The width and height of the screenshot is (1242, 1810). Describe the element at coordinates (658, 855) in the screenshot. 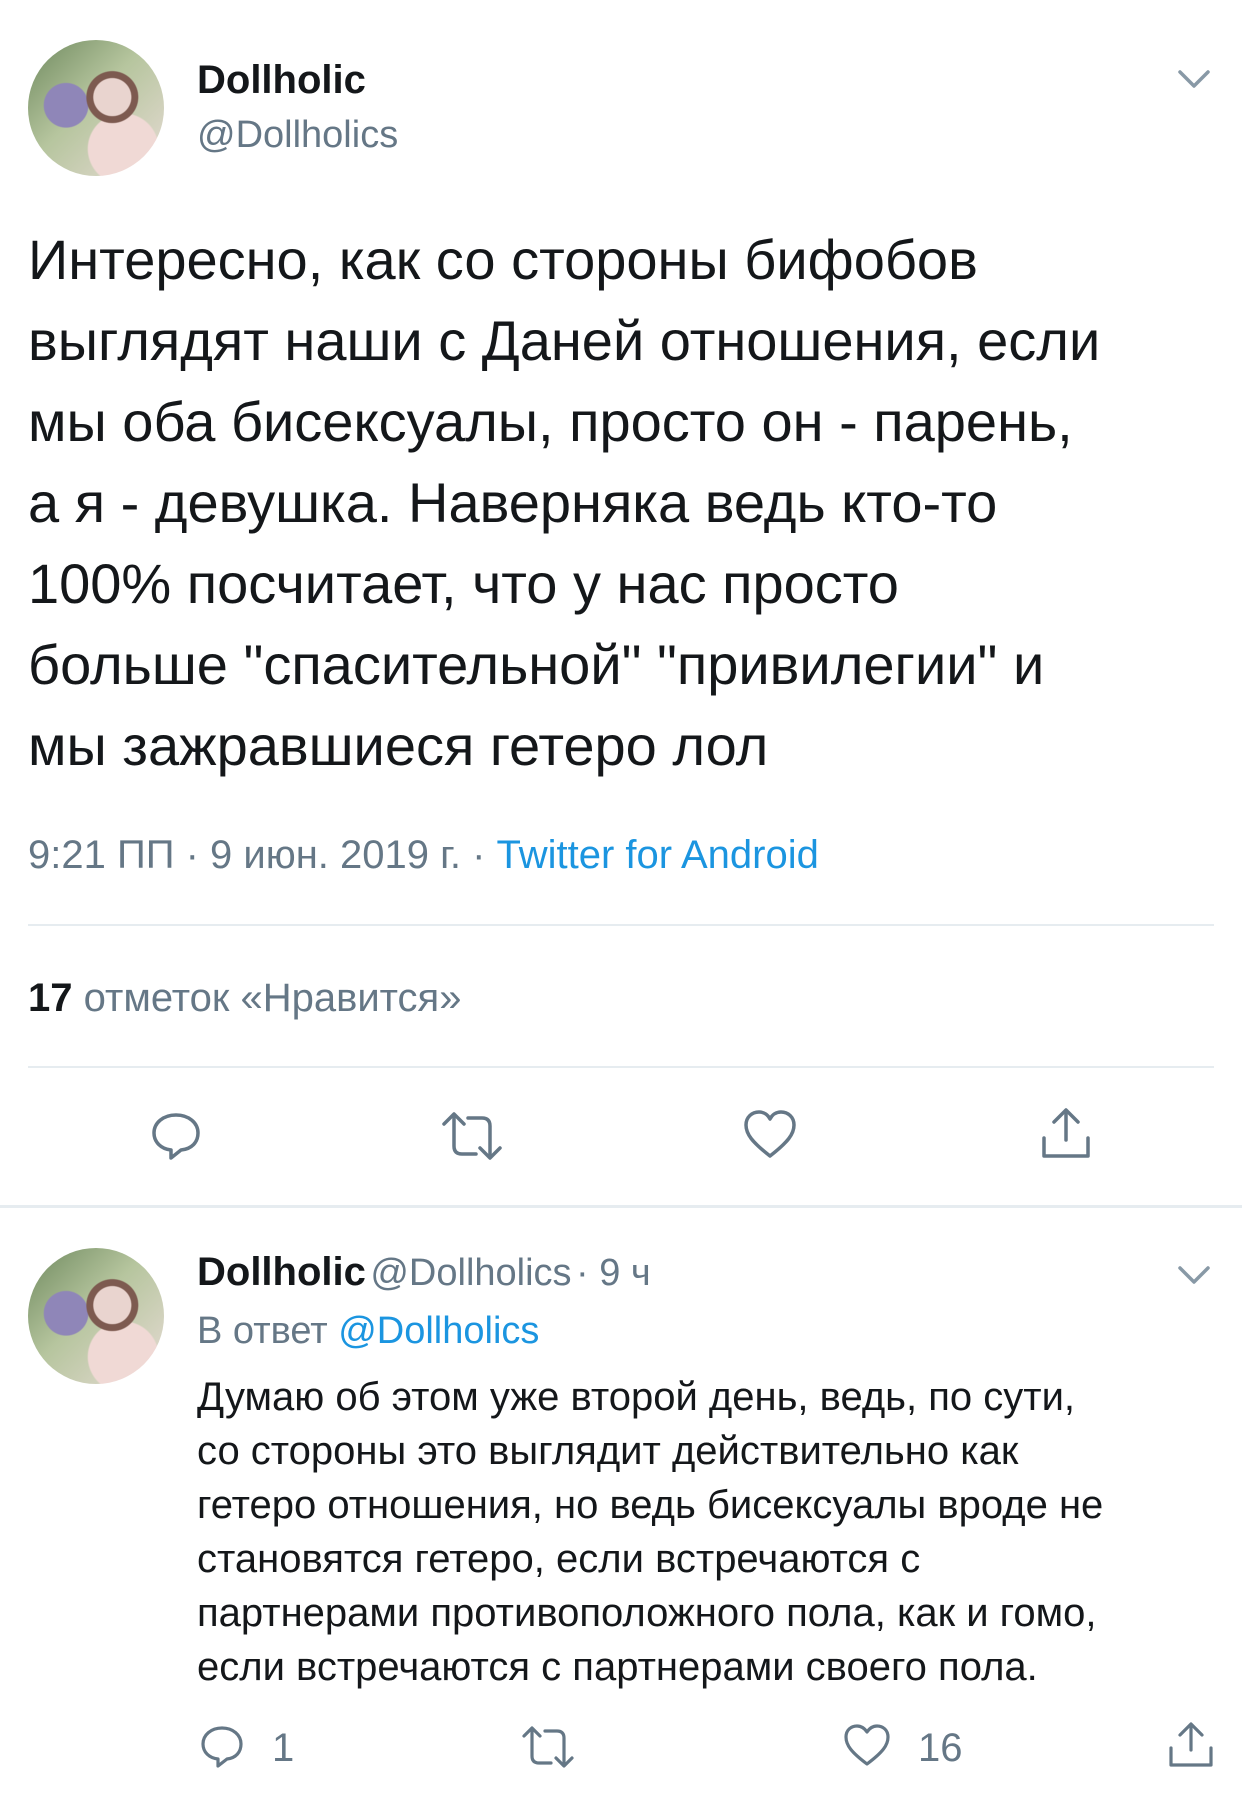

I see `tweet-source-link: Twitter for Android` at that location.